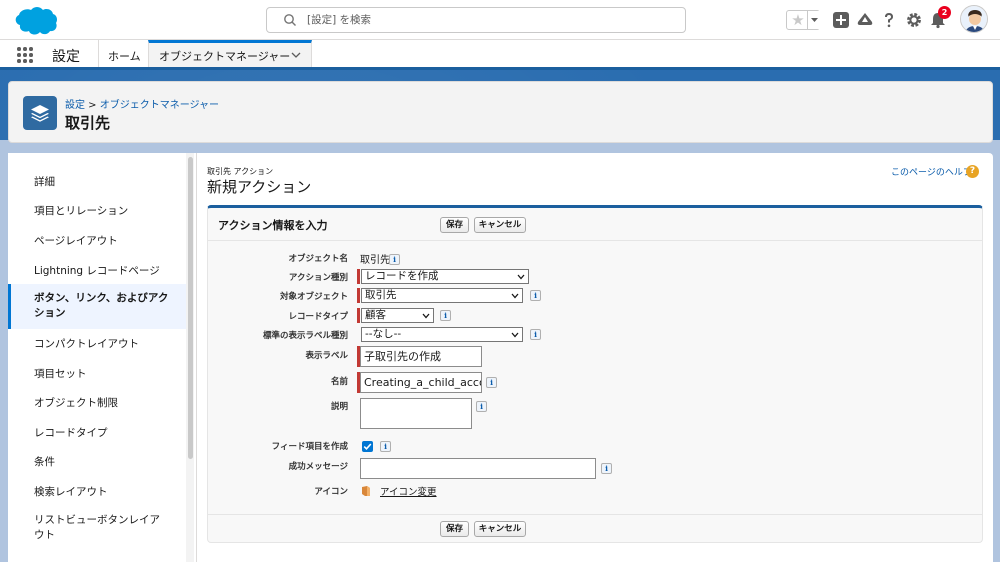  I want to click on layers-icon, so click(40, 113).